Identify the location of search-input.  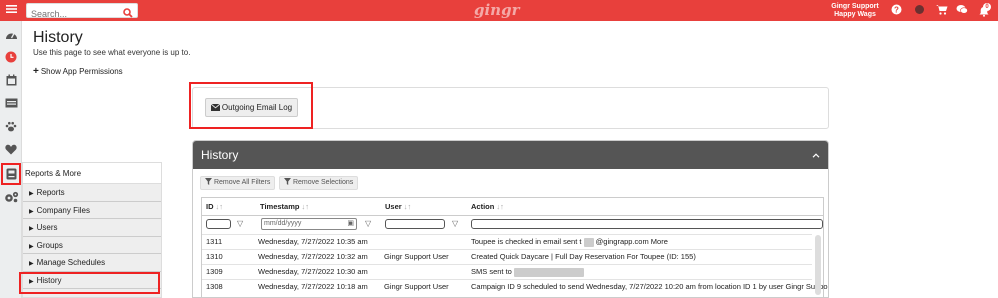
(73, 14).